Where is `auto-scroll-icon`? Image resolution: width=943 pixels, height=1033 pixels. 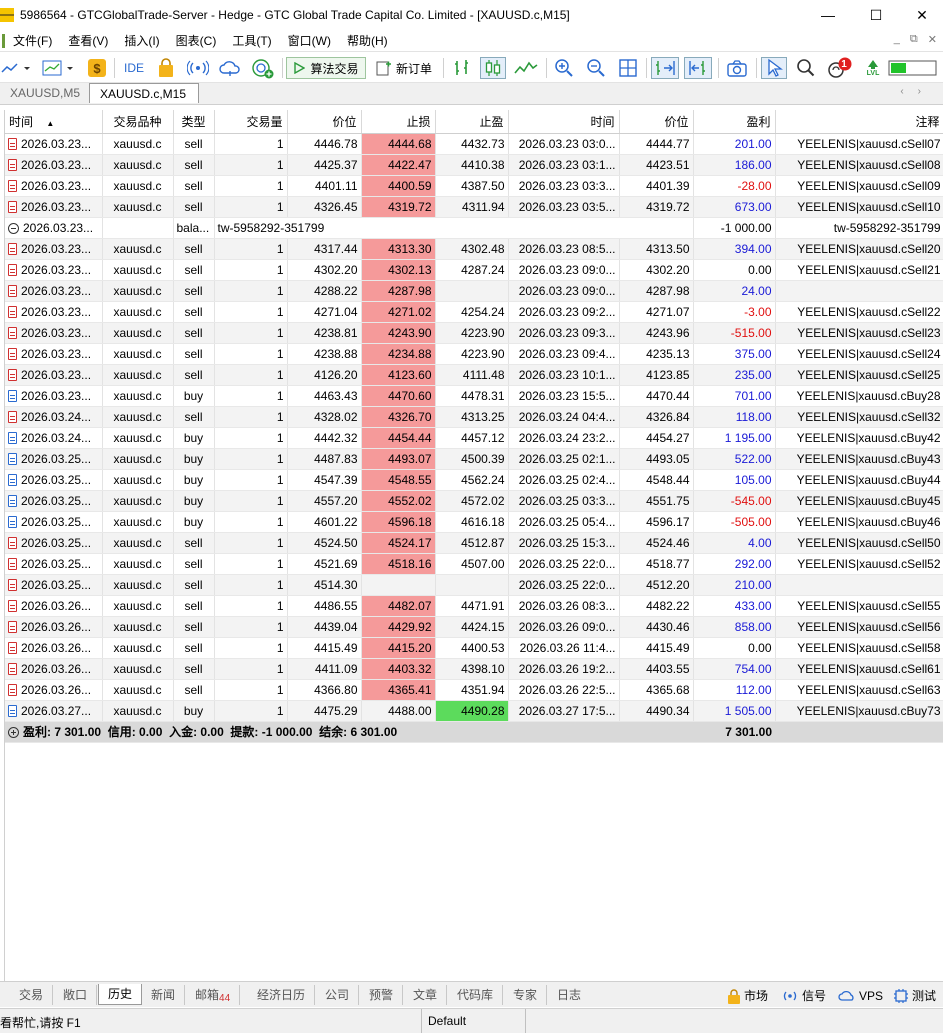
auto-scroll-icon is located at coordinates (665, 68).